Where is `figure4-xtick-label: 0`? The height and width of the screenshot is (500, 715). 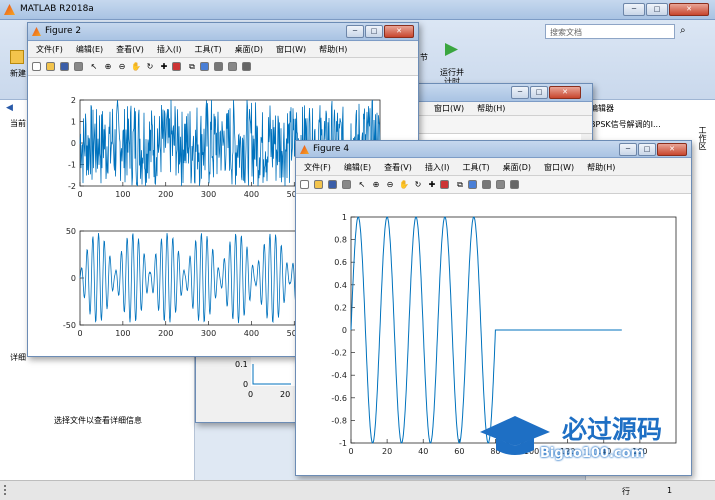
figure4-xtick-label: 0 is located at coordinates (350, 451).